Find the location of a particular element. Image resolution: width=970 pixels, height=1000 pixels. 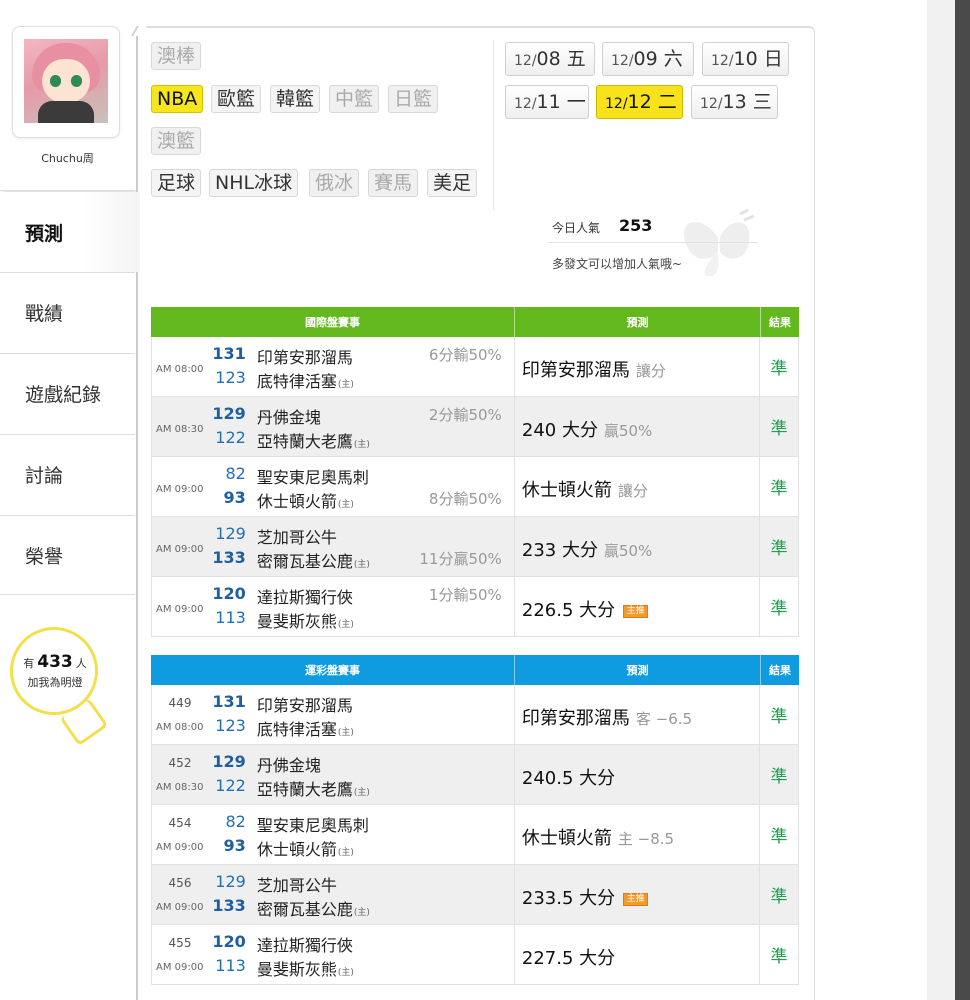

team-name-text: 聖安東尼奧馬刺 is located at coordinates (312, 825).